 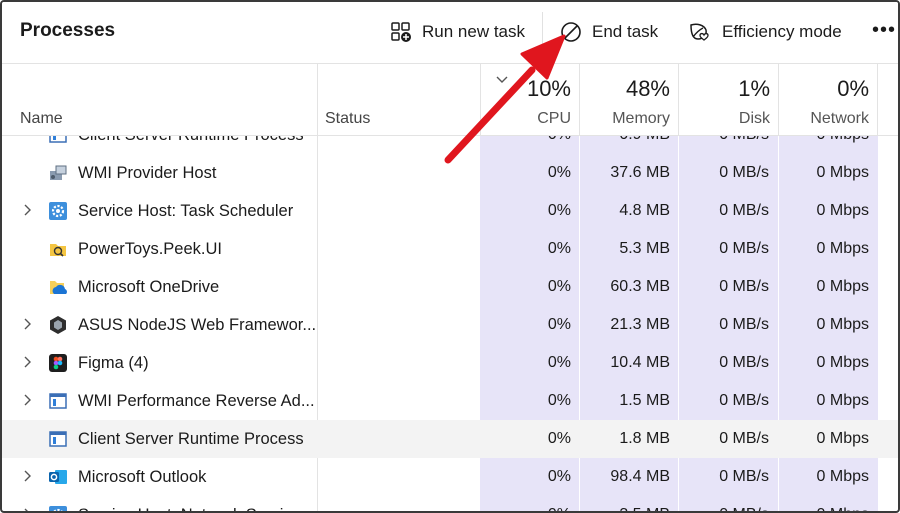 What do you see at coordinates (113, 363) in the screenshot?
I see `process-name: Figma (4)` at bounding box center [113, 363].